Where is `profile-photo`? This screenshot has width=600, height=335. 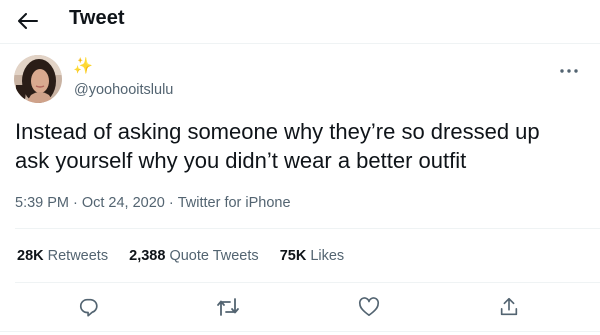 profile-photo is located at coordinates (38, 79).